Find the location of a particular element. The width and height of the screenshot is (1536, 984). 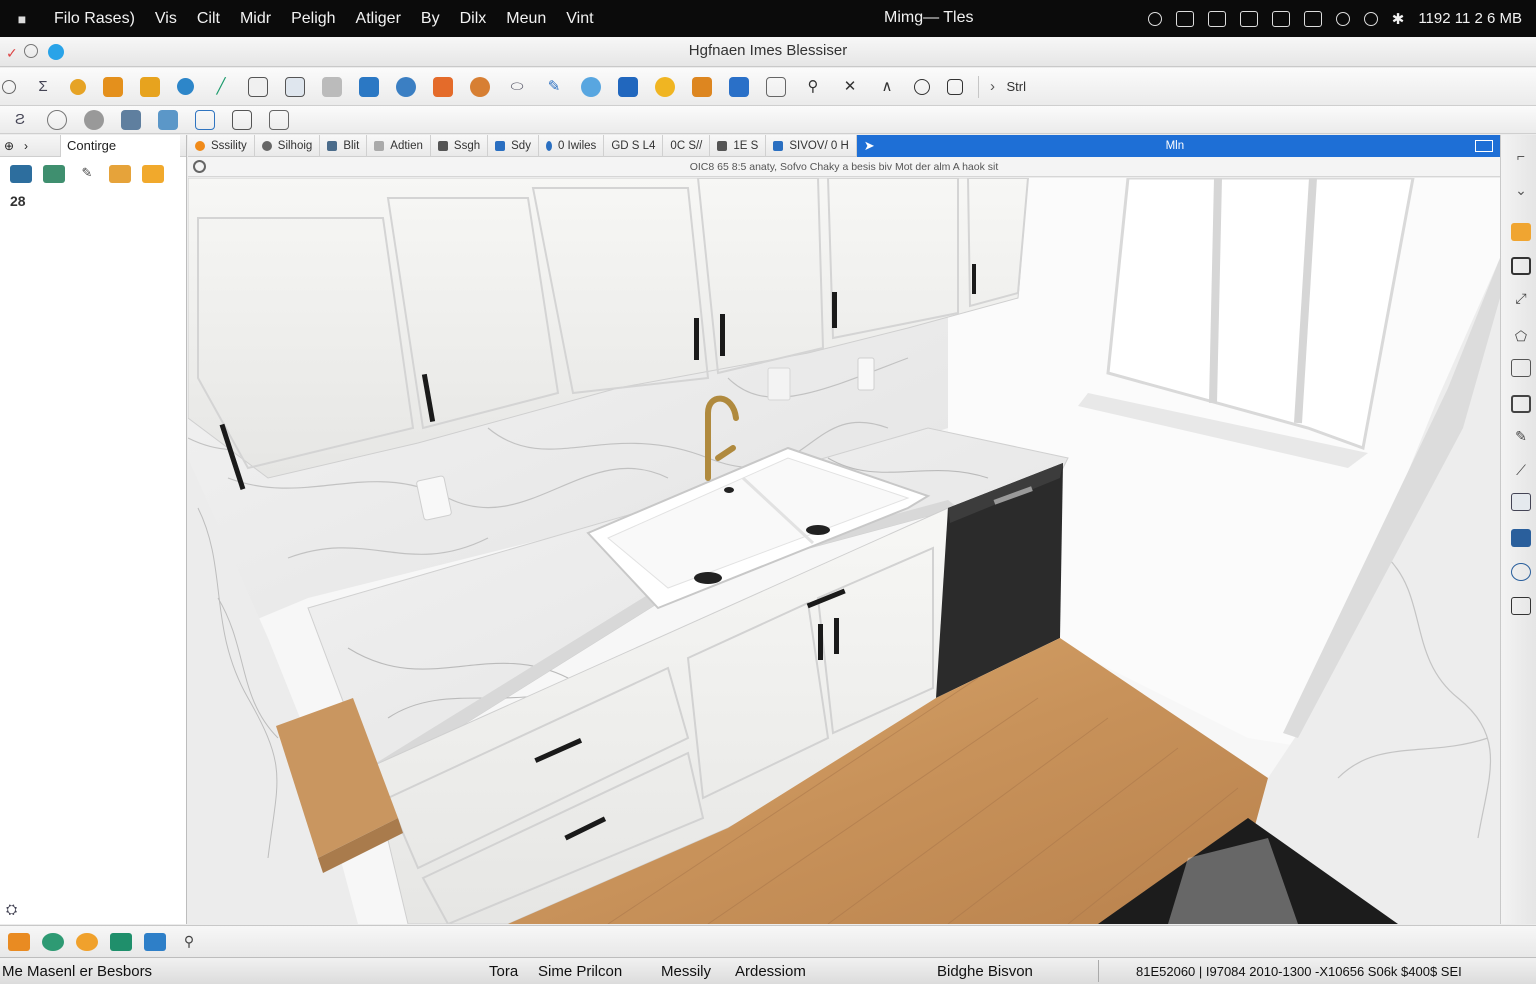

library-icon is located at coordinates (702, 86).